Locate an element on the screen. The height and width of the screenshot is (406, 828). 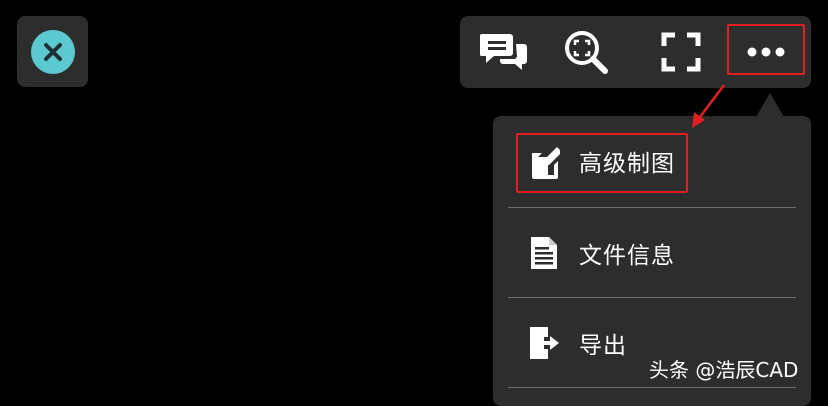
annotation-arrow is located at coordinates (708, 106).